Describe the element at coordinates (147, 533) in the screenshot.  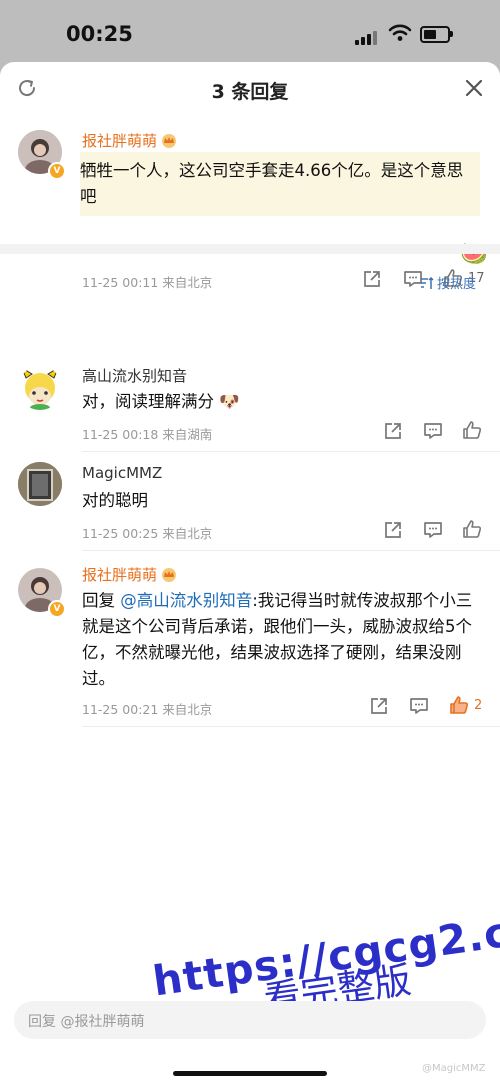
I see `reply-meta: 11-25 00:25 来自北京` at that location.